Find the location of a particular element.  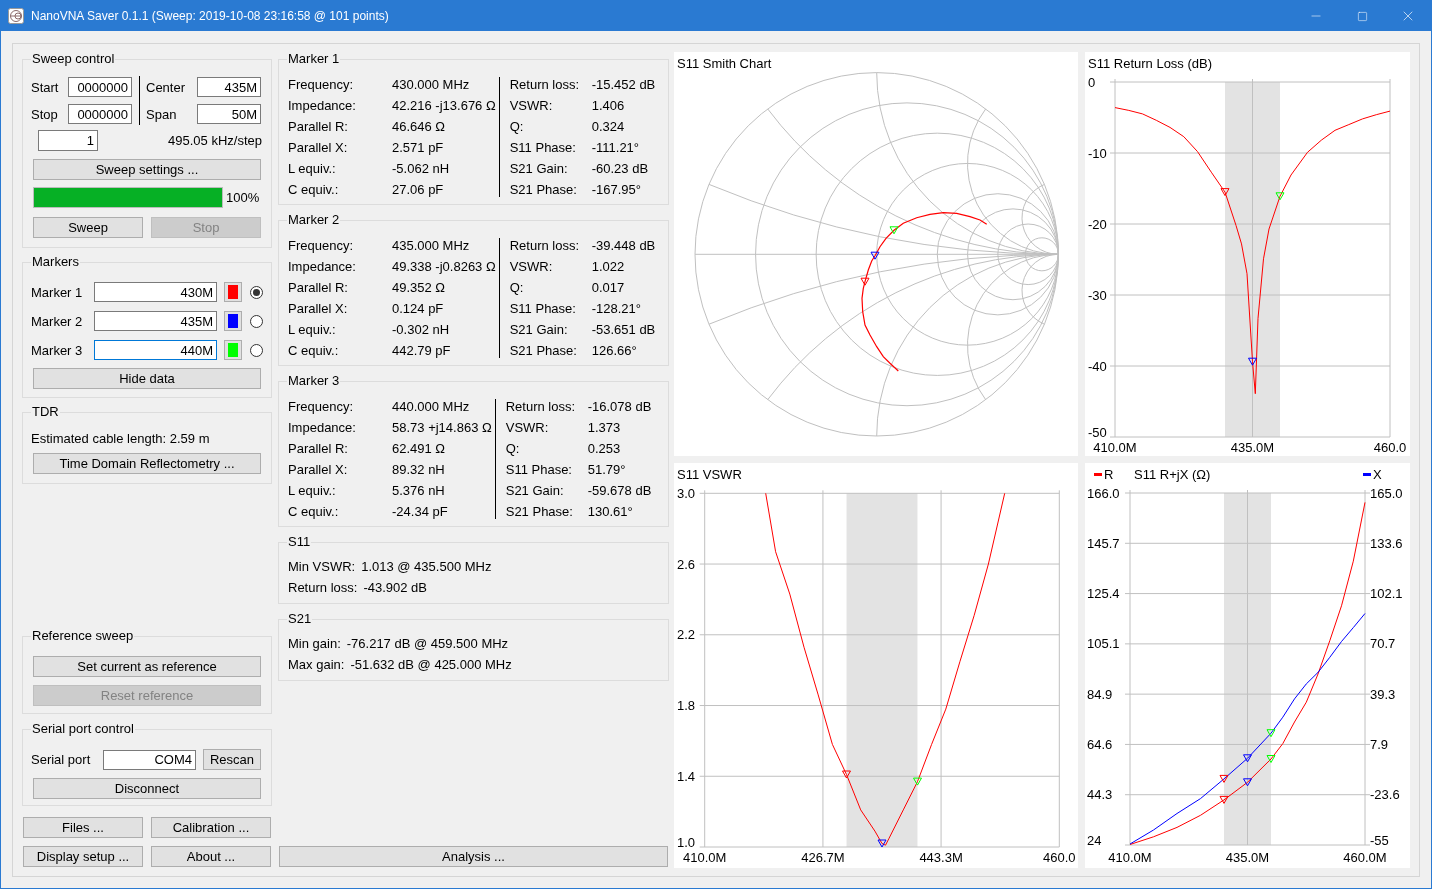

field-value: -111.21° is located at coordinates (616, 147).